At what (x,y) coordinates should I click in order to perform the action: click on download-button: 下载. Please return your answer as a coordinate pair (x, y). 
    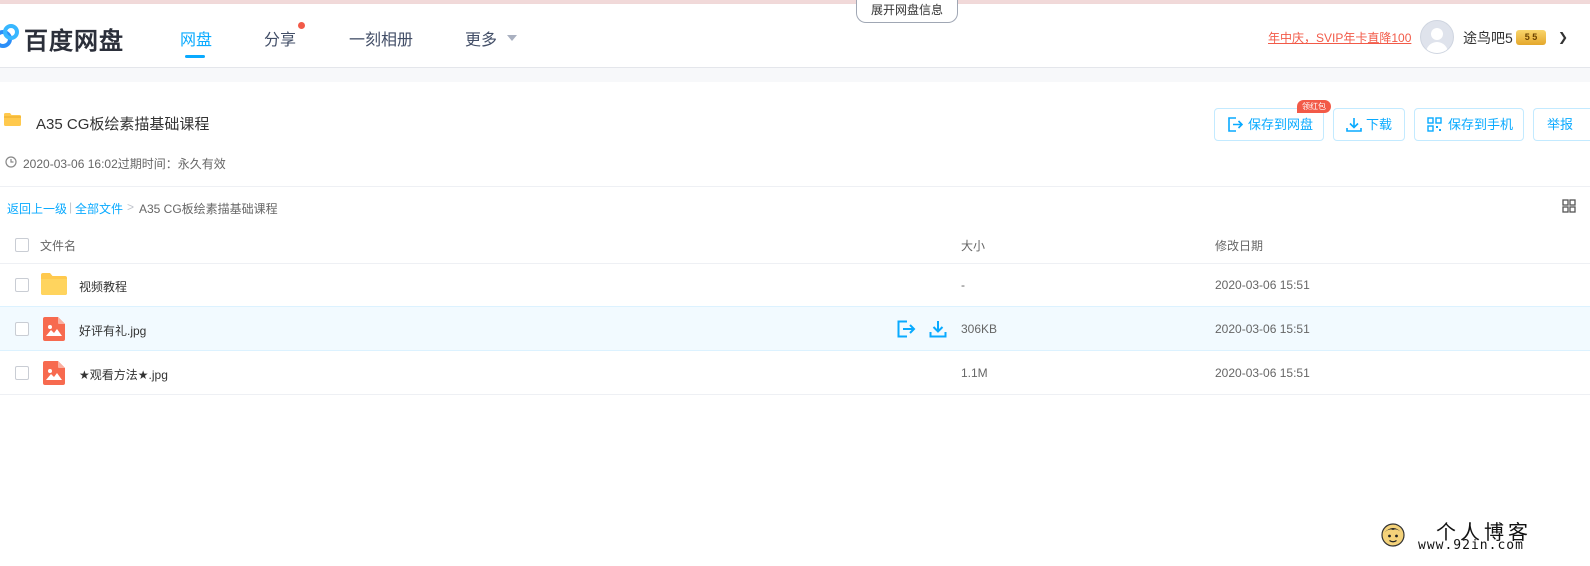
    Looking at the image, I should click on (1369, 124).